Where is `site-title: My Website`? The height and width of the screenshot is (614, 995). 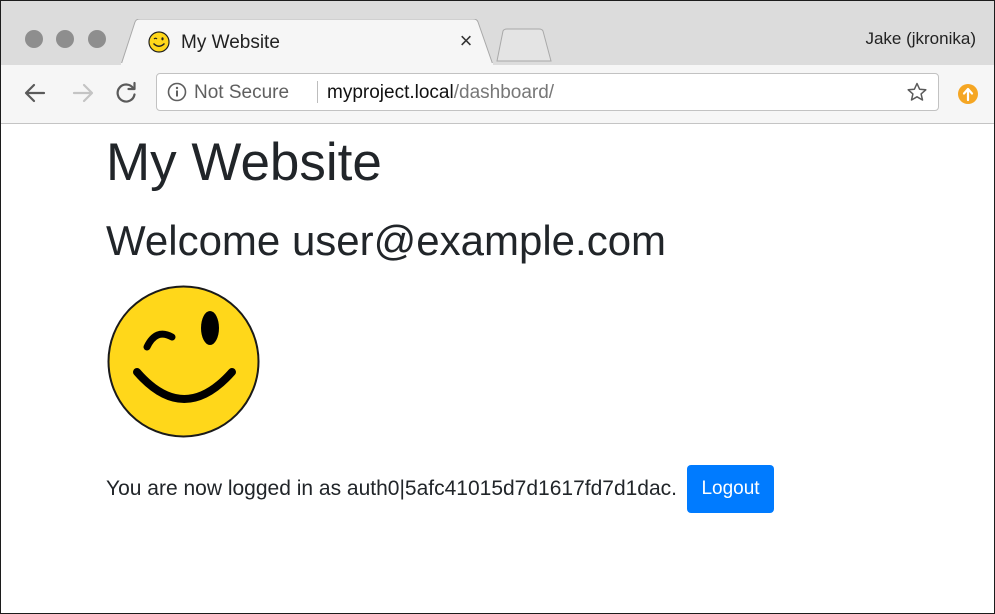 site-title: My Website is located at coordinates (244, 162).